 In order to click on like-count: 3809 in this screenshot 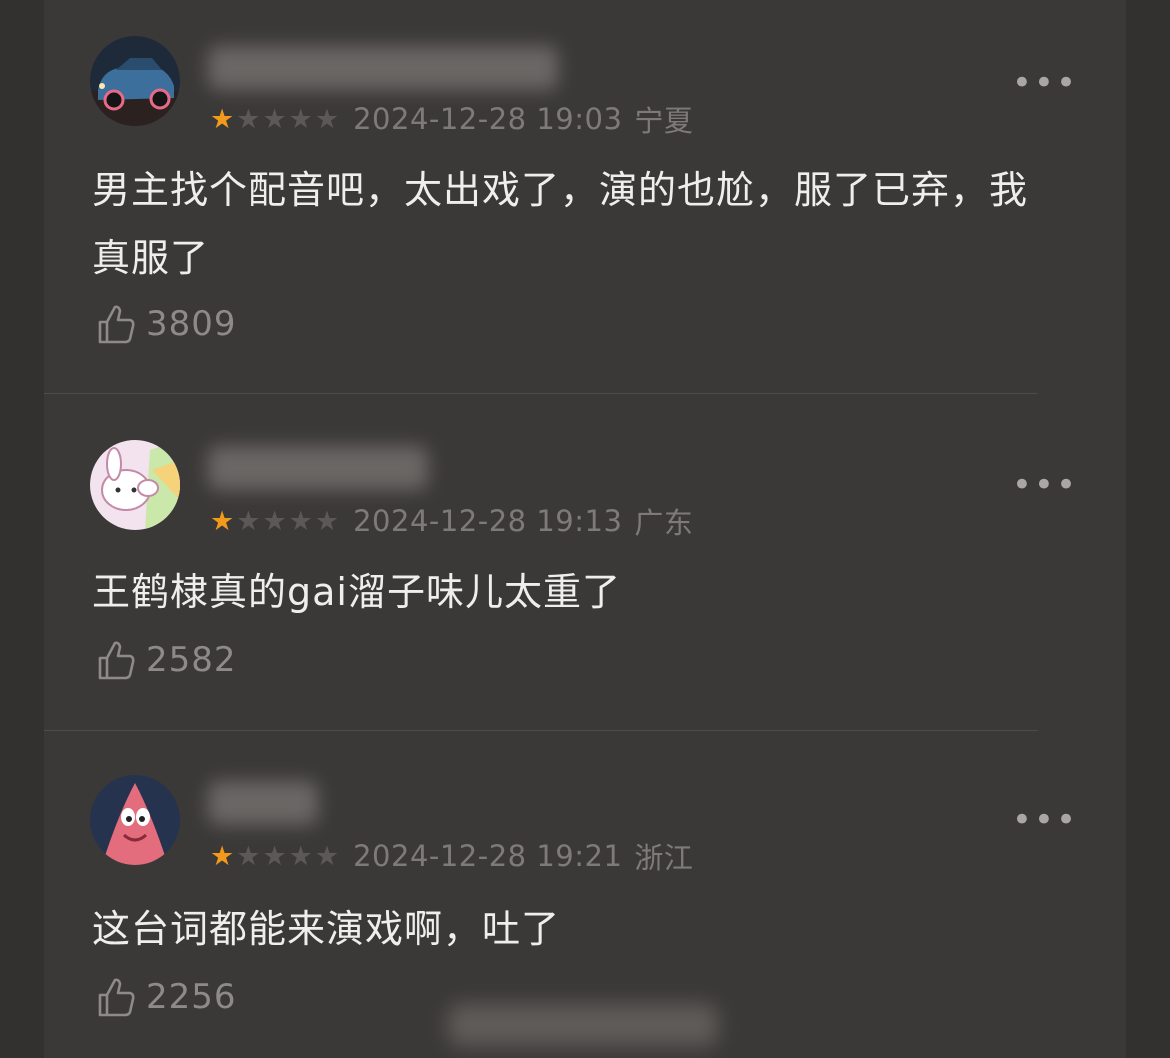, I will do `click(191, 324)`.